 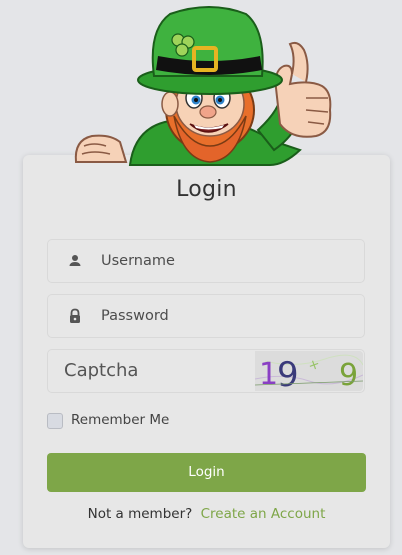 What do you see at coordinates (75, 261) in the screenshot?
I see `user-icon` at bounding box center [75, 261].